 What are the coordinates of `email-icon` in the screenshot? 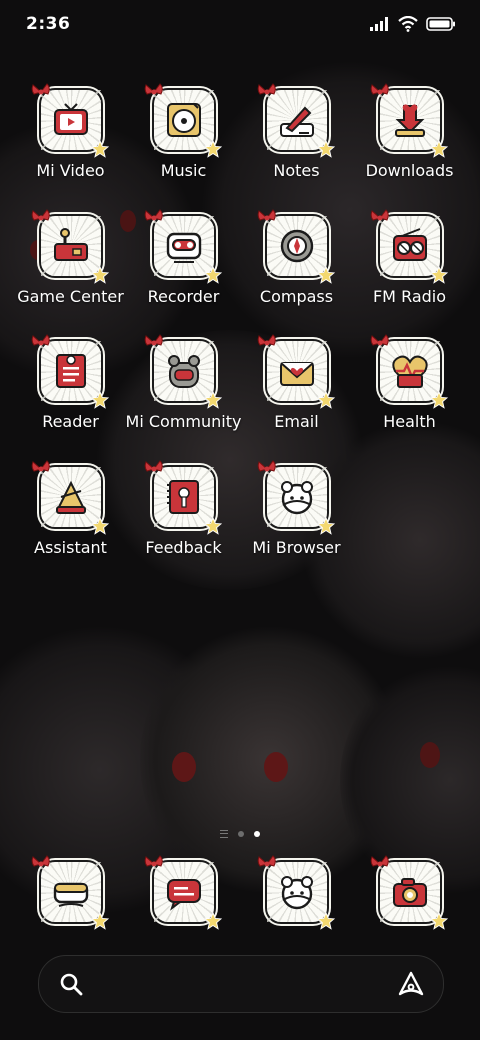 It's located at (296, 374).